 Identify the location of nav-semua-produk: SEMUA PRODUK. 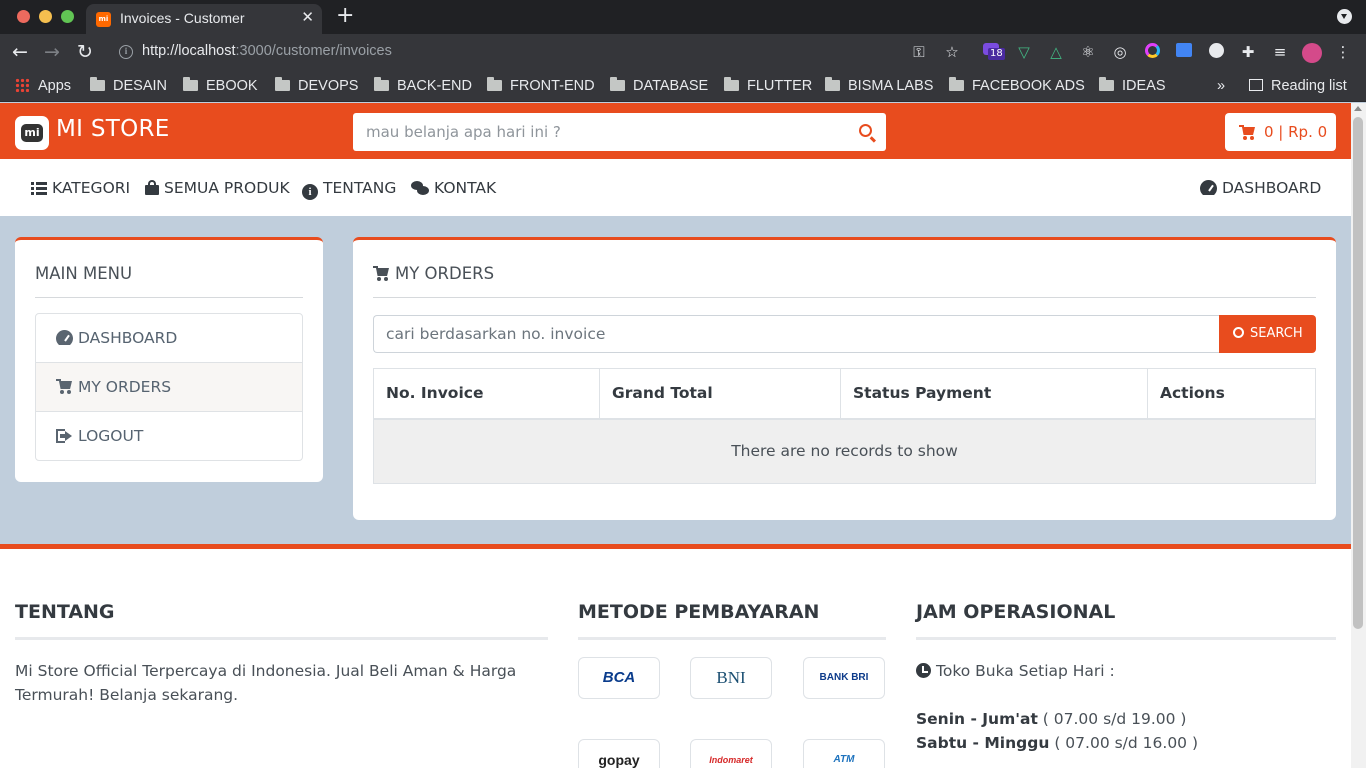
(217, 188).